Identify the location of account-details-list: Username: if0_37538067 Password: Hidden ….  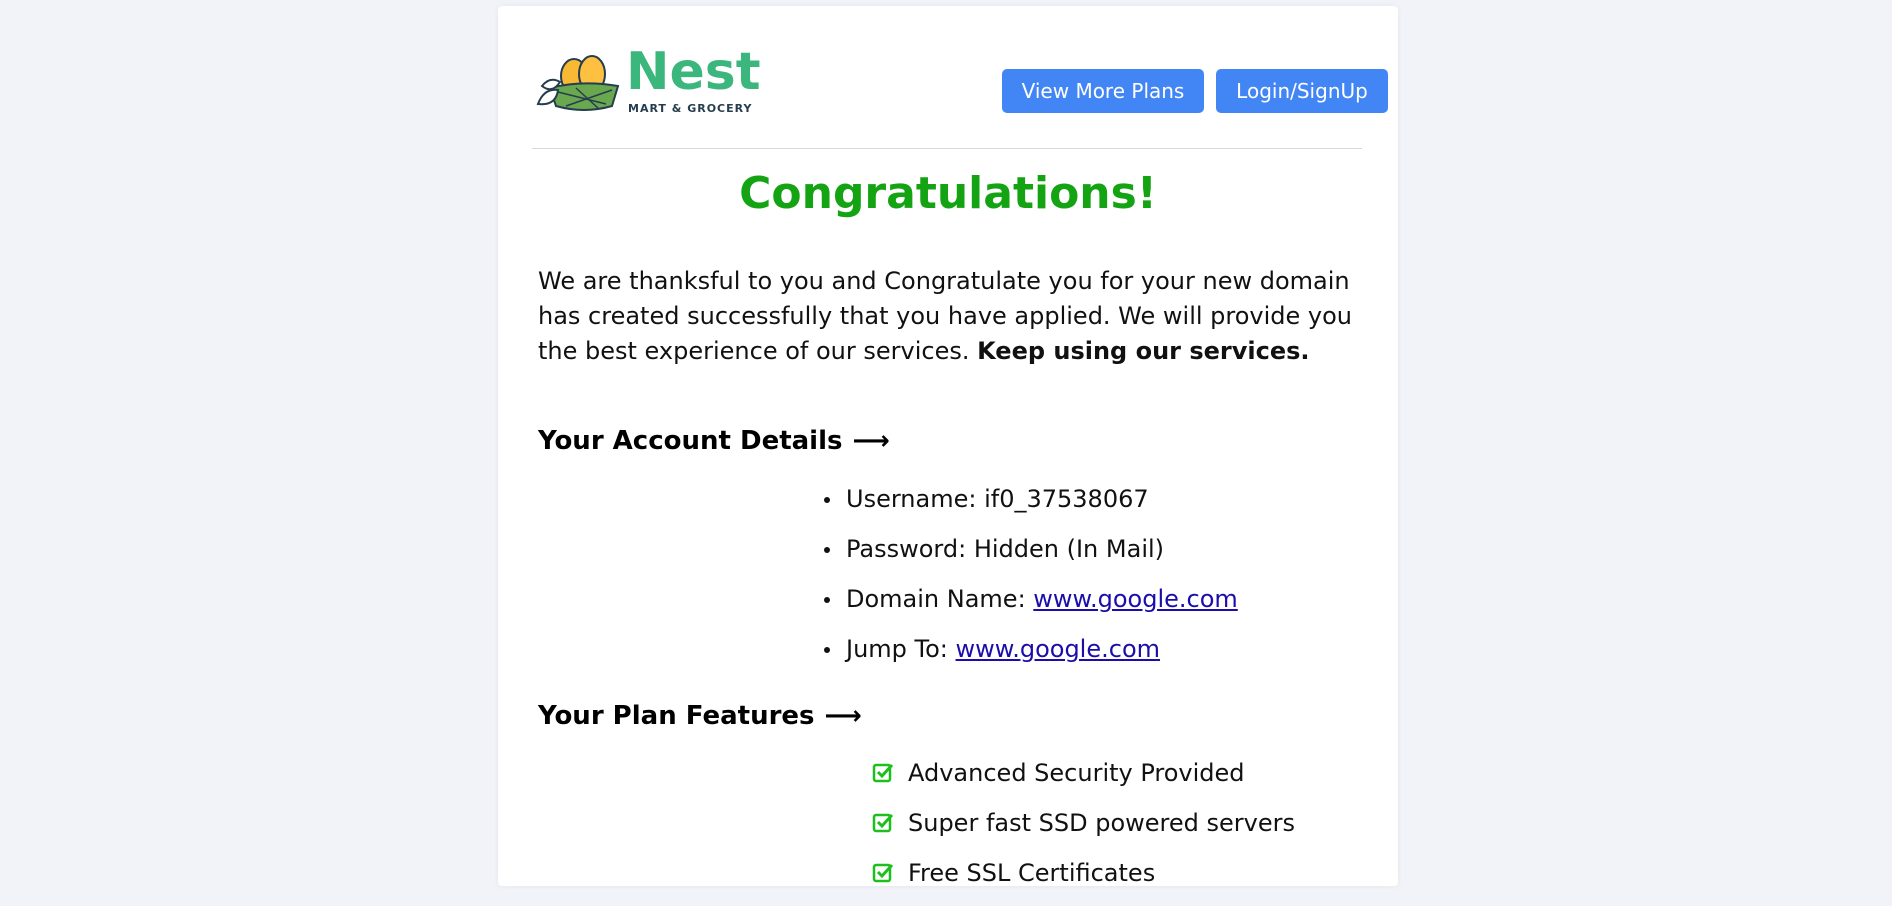
(1031, 582).